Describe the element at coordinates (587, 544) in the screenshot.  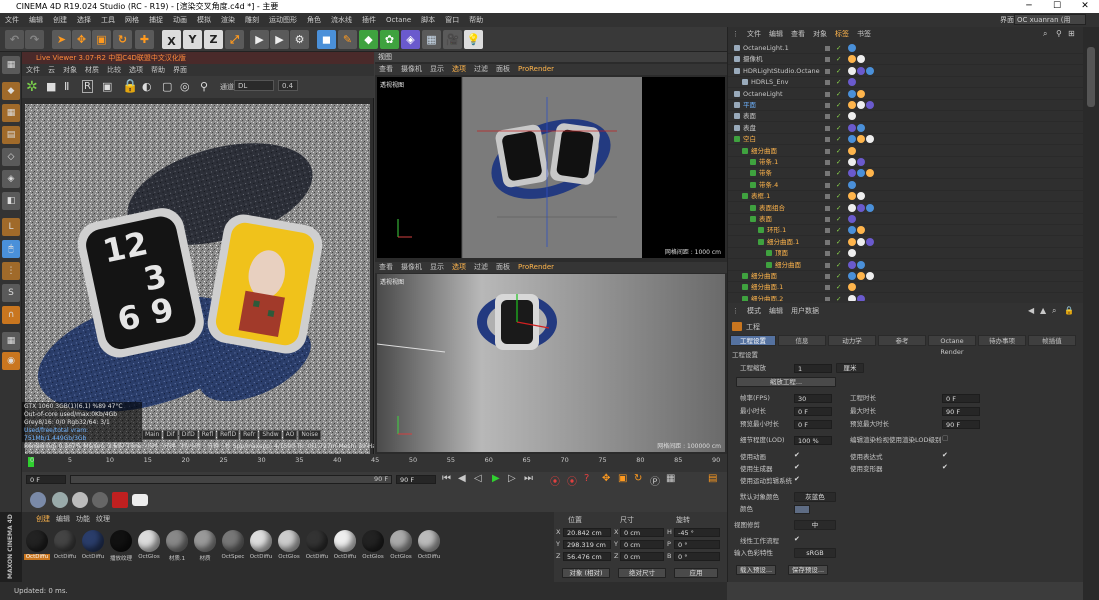
I see `coord-position-input: 298.319 cm` at that location.